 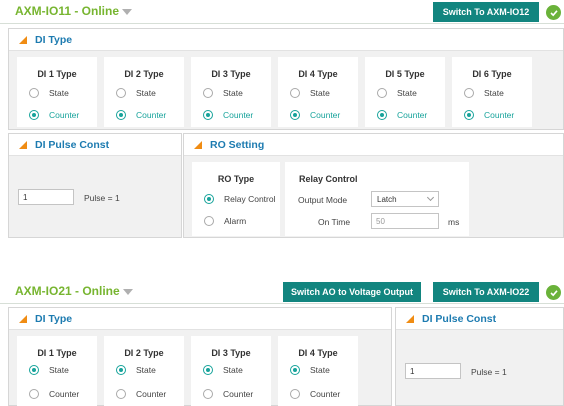 I want to click on di6-type-card: DI 6 Type State Counter, so click(x=492, y=92).